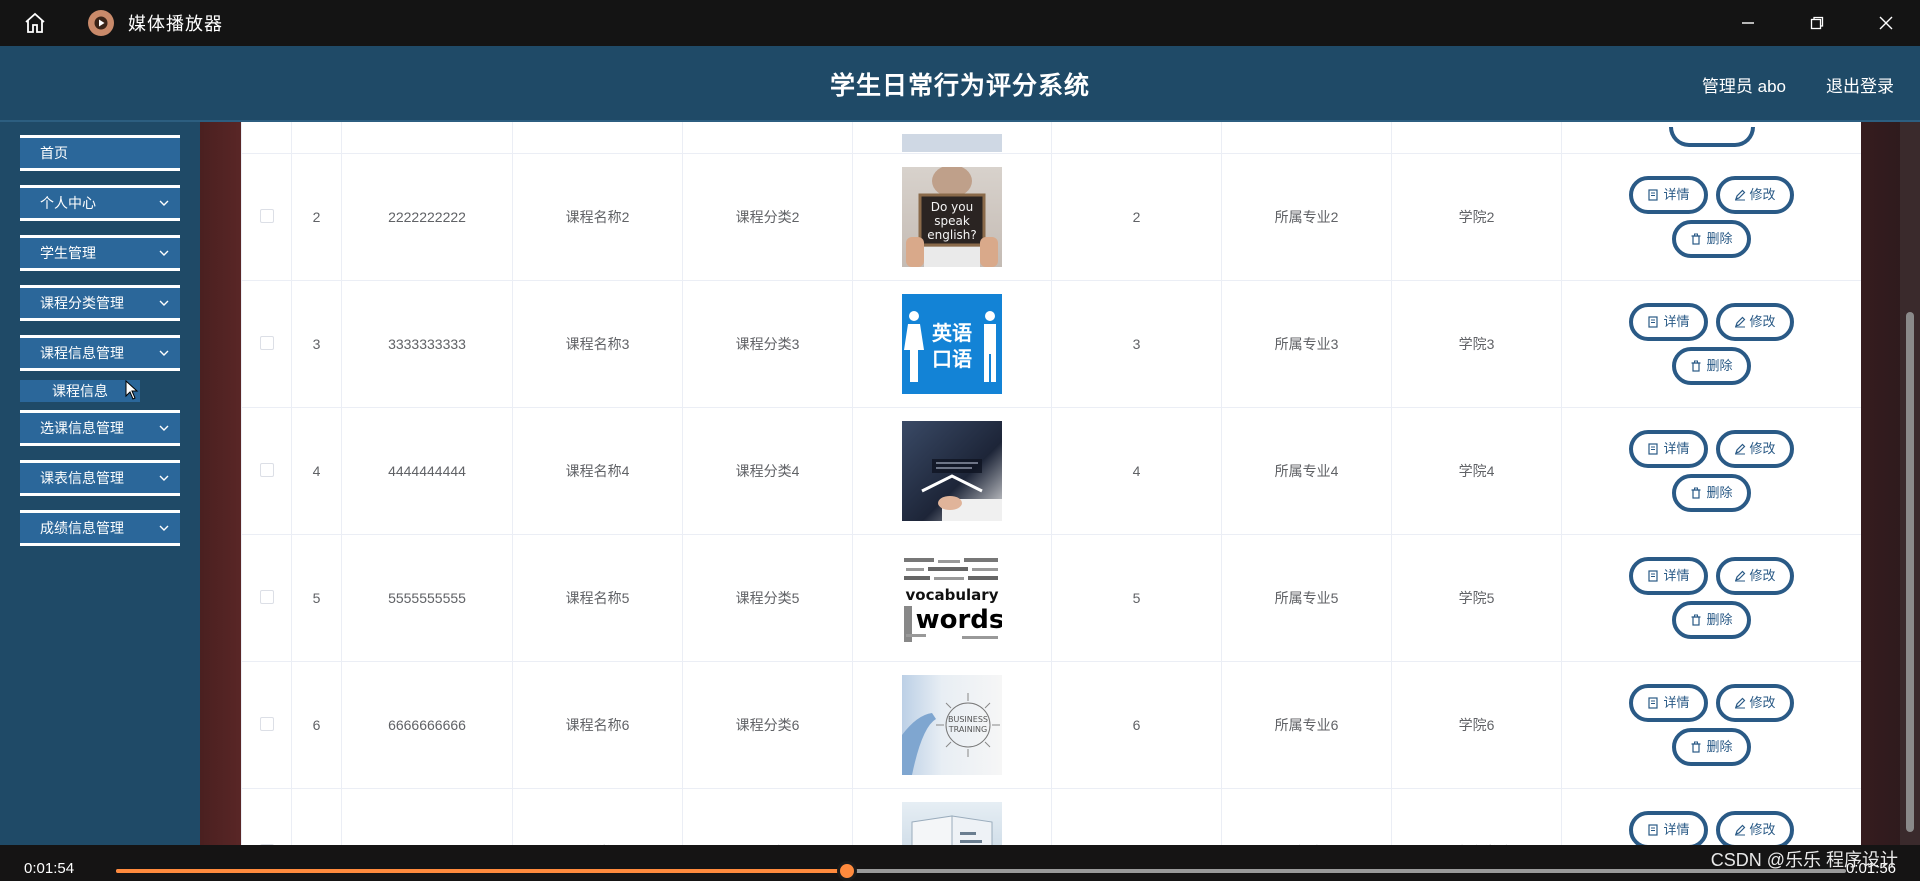  What do you see at coordinates (100, 528) in the screenshot?
I see `sidebar-item-grade-management: 成绩信息管理` at bounding box center [100, 528].